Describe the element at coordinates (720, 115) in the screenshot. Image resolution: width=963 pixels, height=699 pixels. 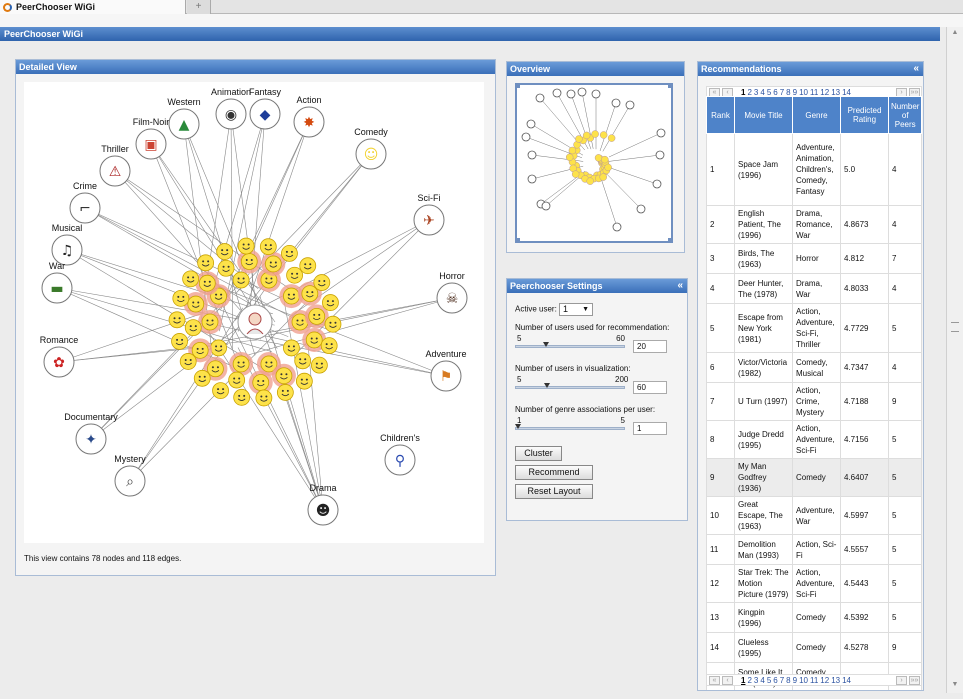
I see `column-header: Rank` at that location.